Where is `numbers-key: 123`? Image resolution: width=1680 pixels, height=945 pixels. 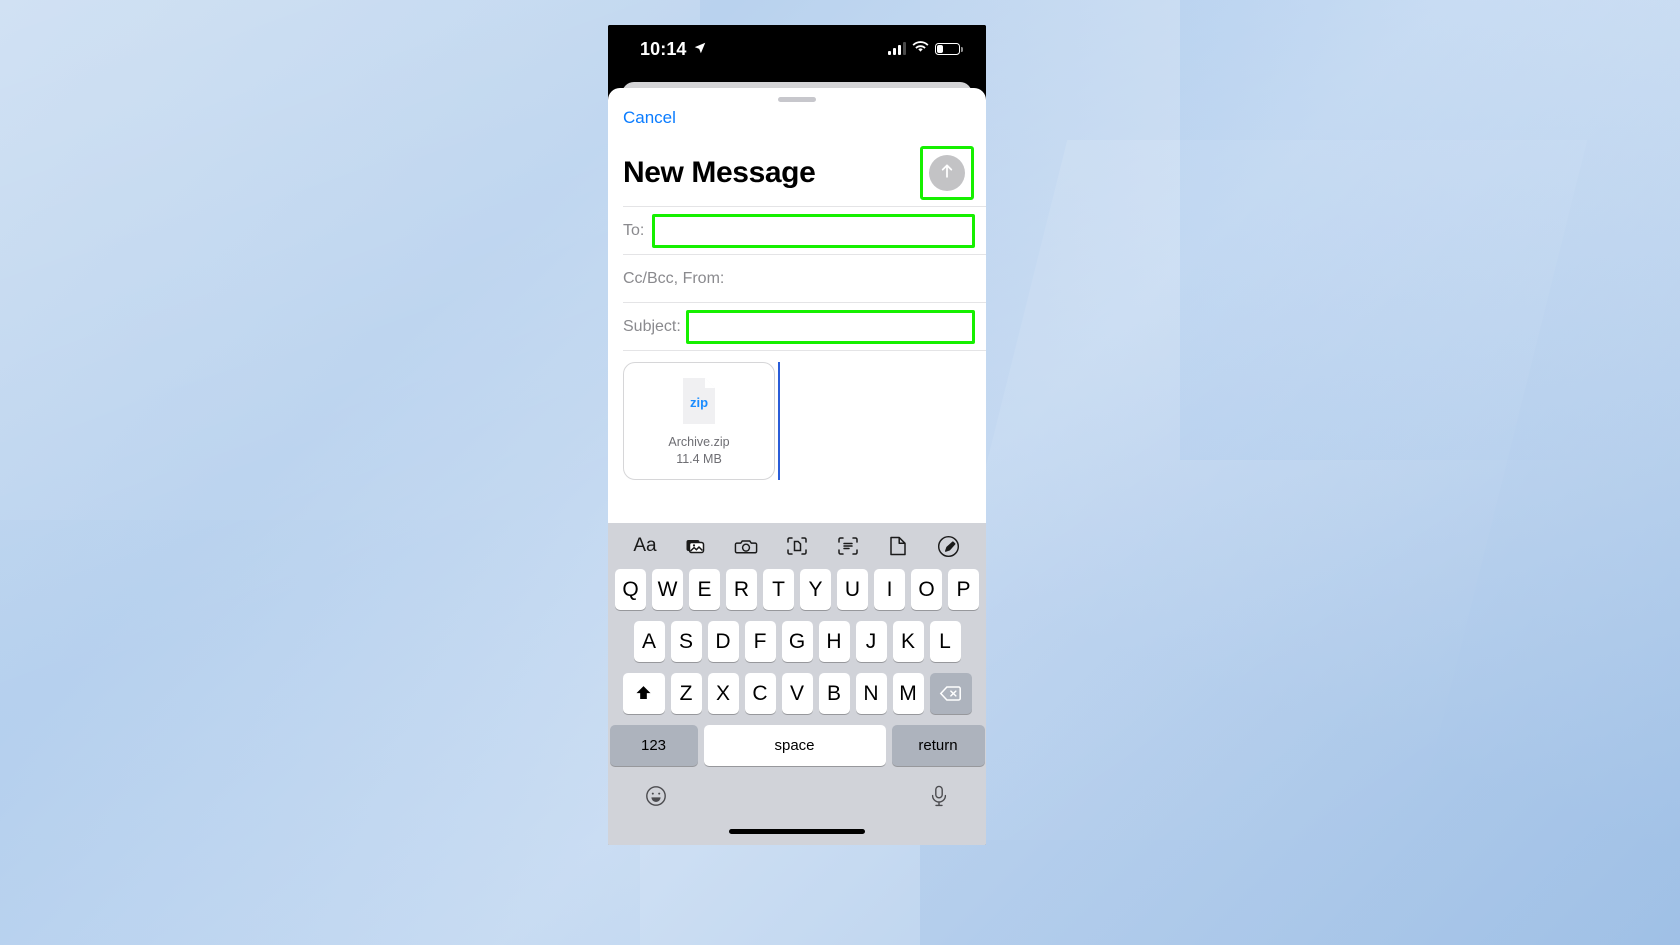 numbers-key: 123 is located at coordinates (653, 745).